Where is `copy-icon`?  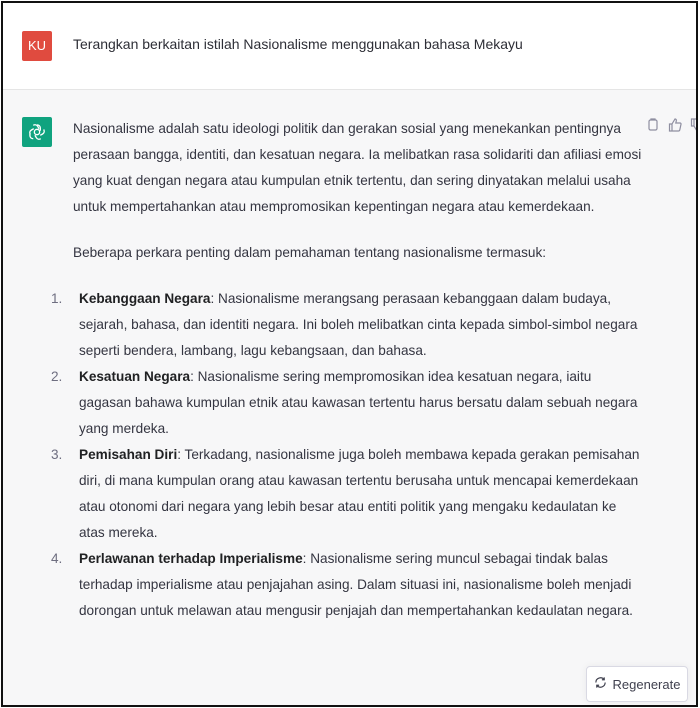 copy-icon is located at coordinates (653, 125).